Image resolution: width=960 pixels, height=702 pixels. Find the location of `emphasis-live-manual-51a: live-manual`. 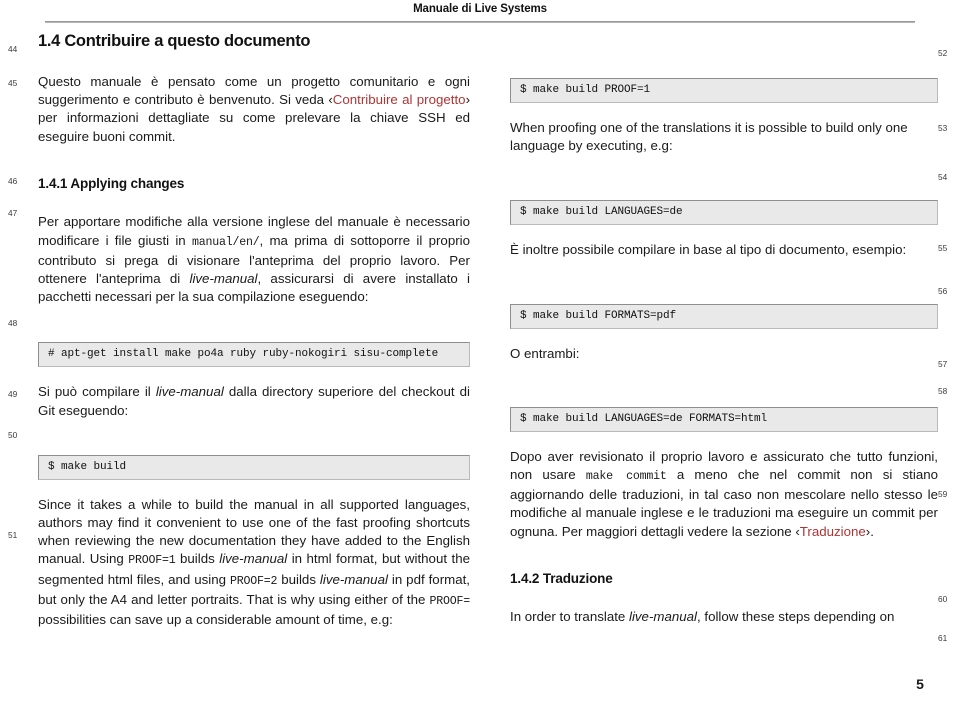

emphasis-live-manual-51a: live-manual is located at coordinates (253, 559).